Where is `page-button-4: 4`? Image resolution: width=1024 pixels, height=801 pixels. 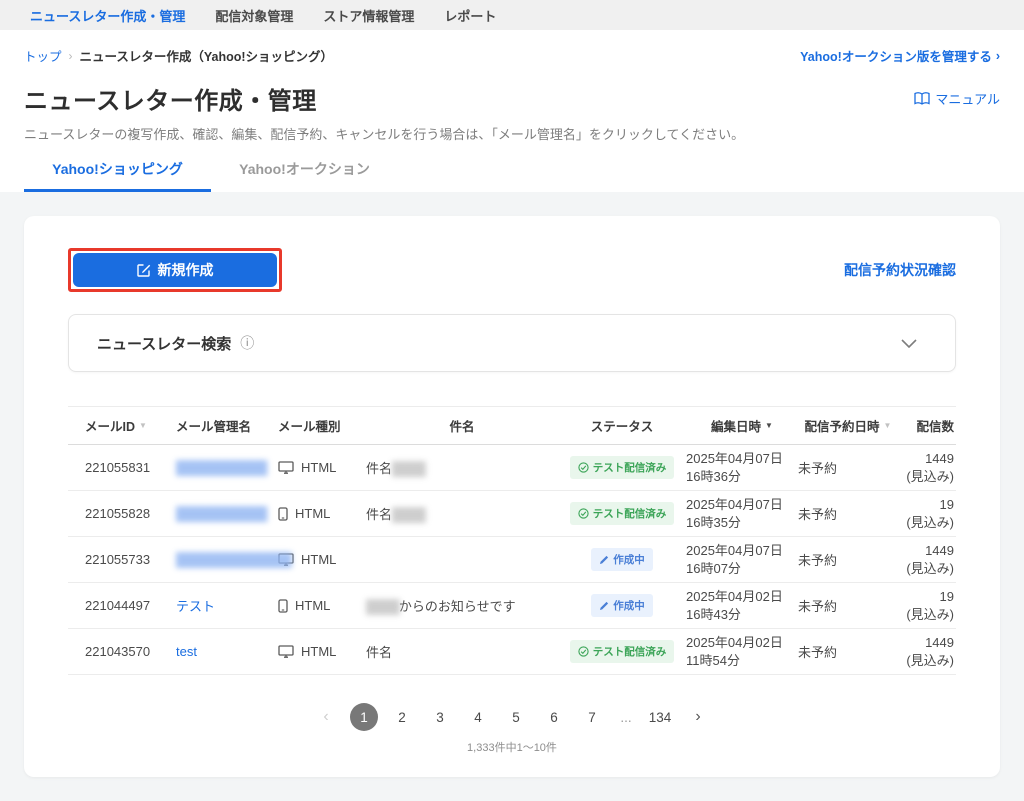 page-button-4: 4 is located at coordinates (478, 717).